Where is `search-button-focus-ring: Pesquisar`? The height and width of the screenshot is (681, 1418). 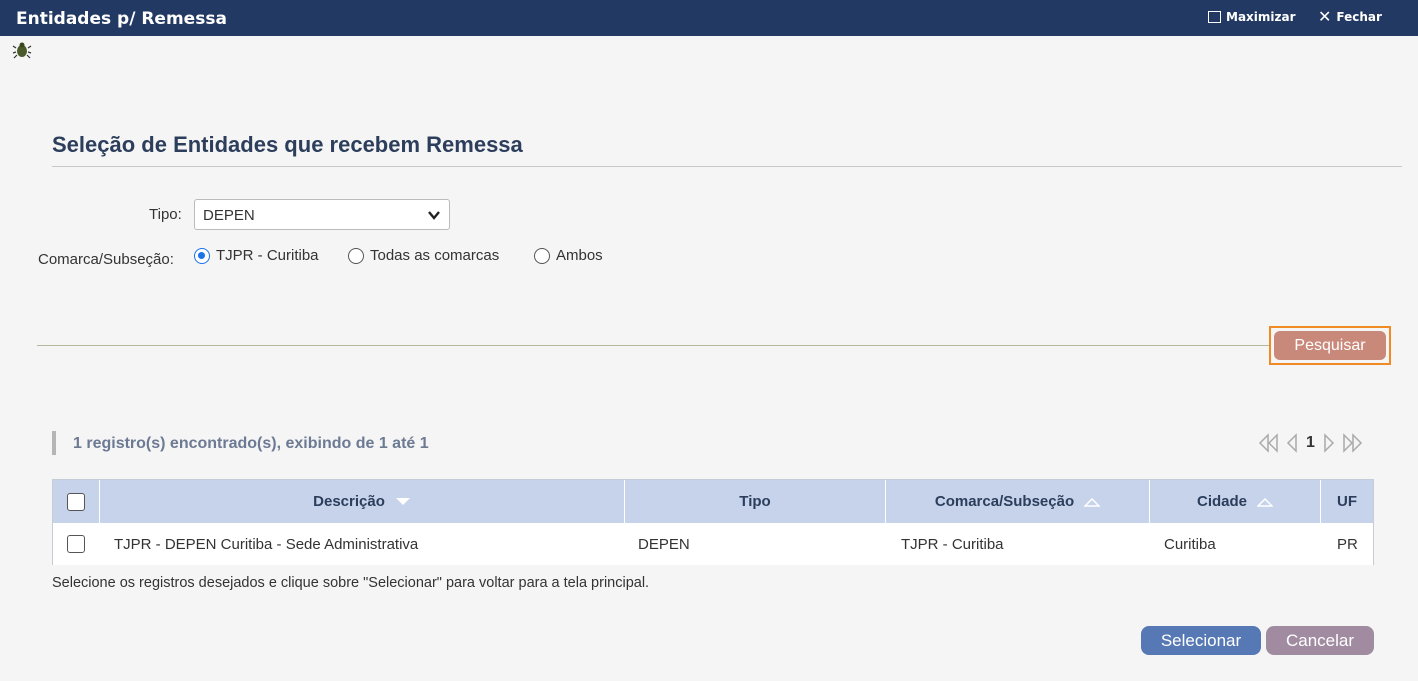
search-button-focus-ring: Pesquisar is located at coordinates (1330, 345).